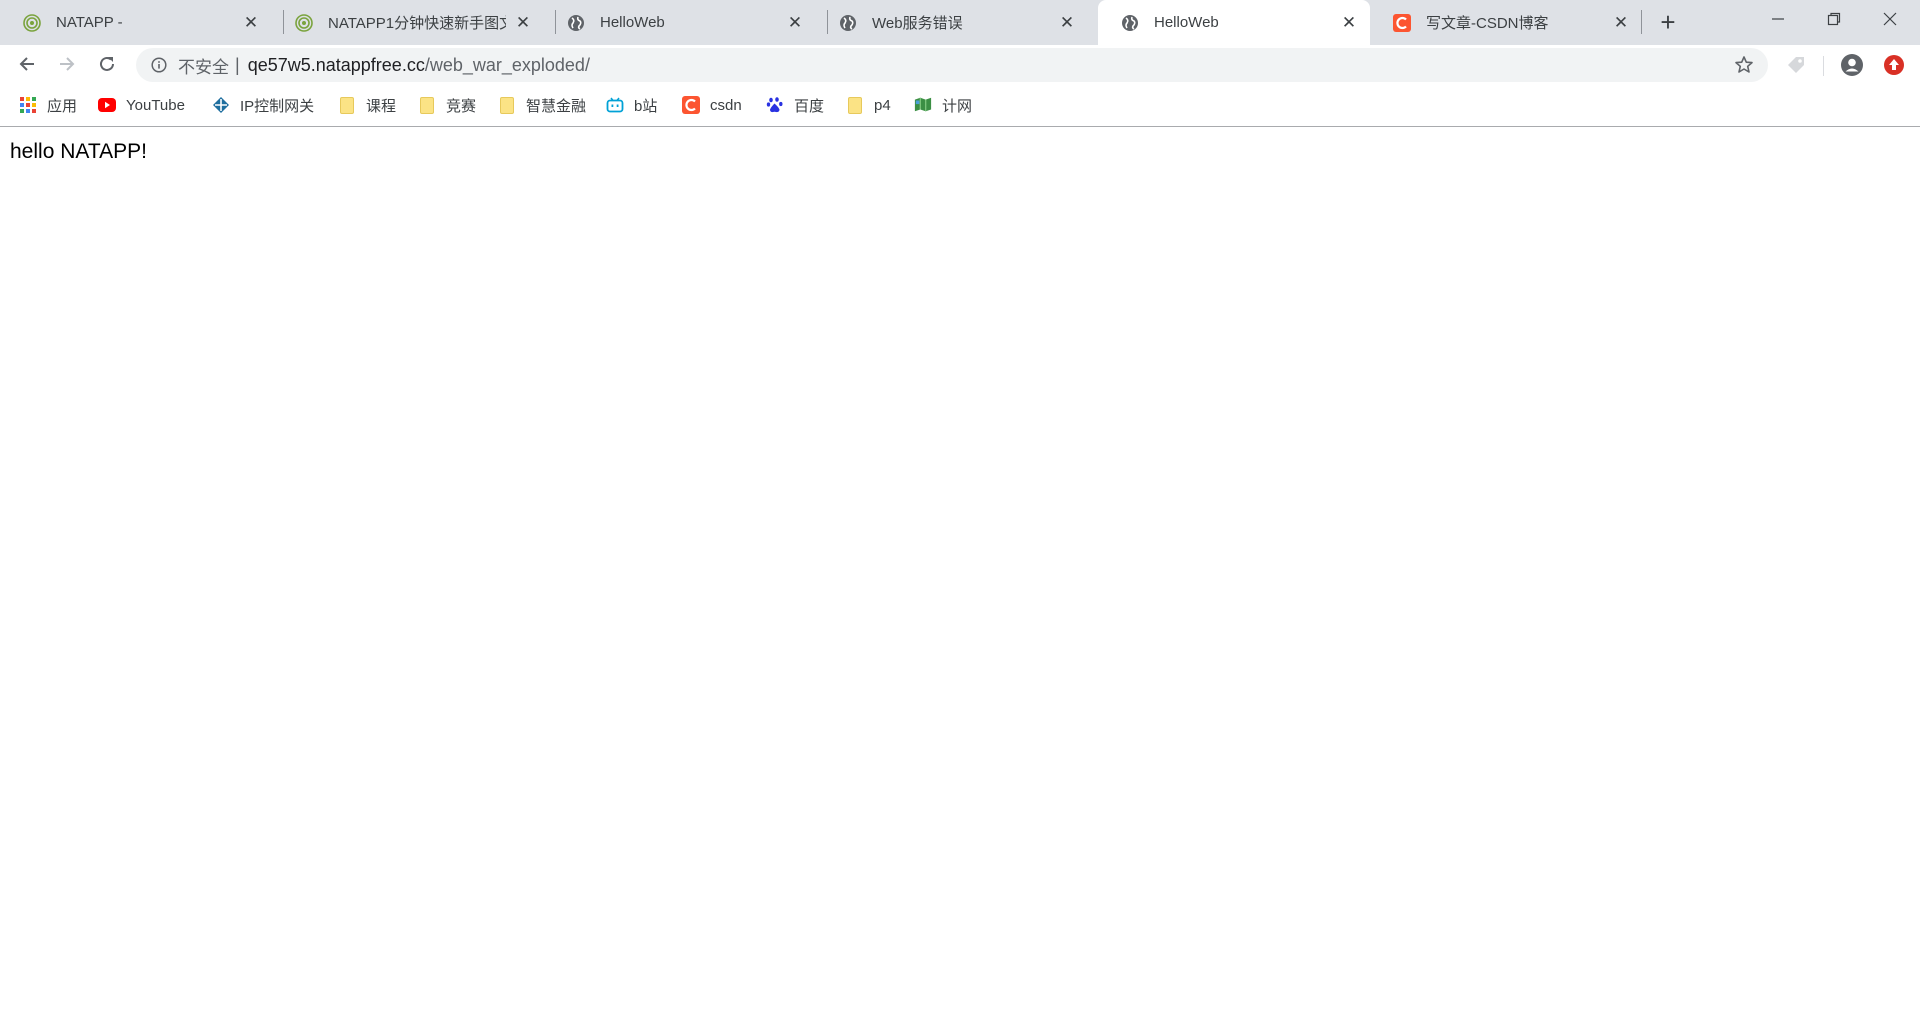 This screenshot has height=1030, width=1920. I want to click on baidu-icon, so click(775, 105).